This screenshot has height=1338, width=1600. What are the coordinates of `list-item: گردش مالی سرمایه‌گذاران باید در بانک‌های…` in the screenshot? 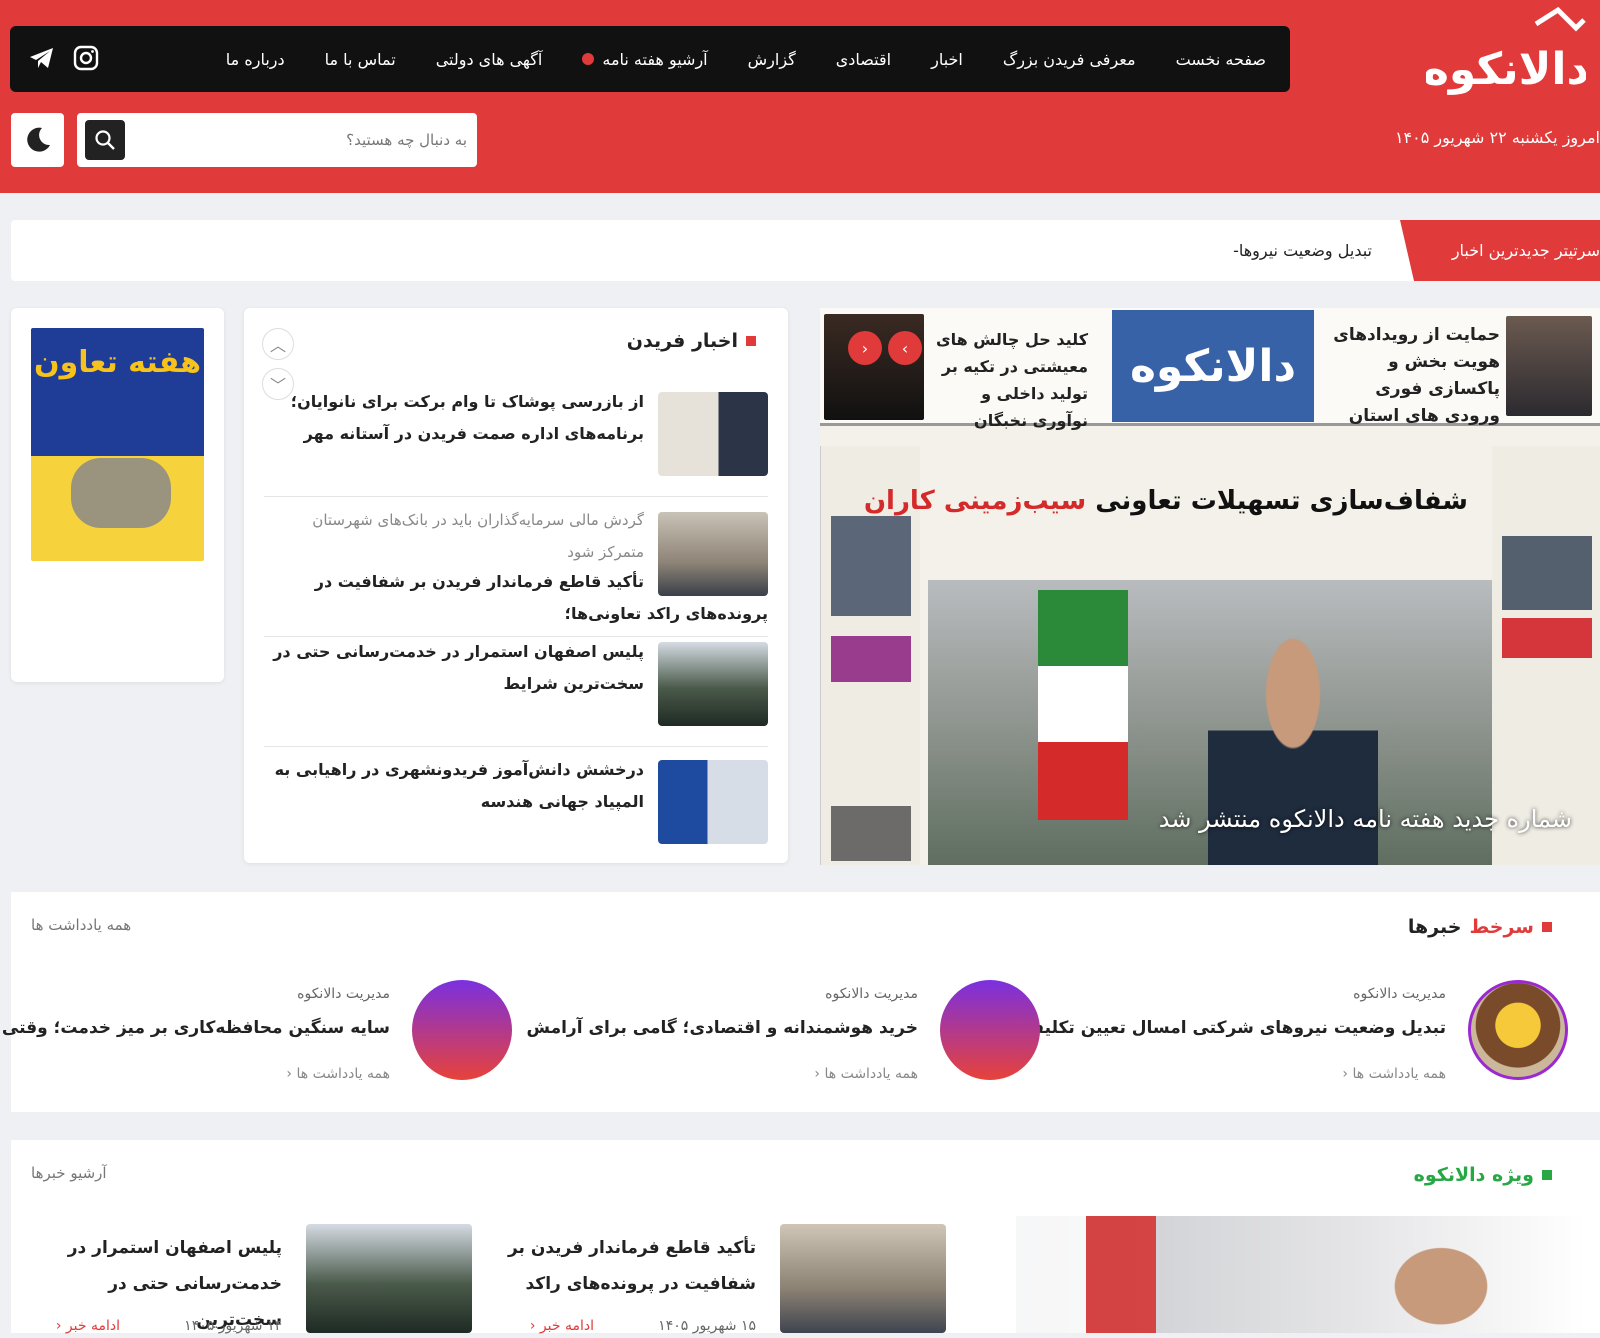 It's located at (516, 567).